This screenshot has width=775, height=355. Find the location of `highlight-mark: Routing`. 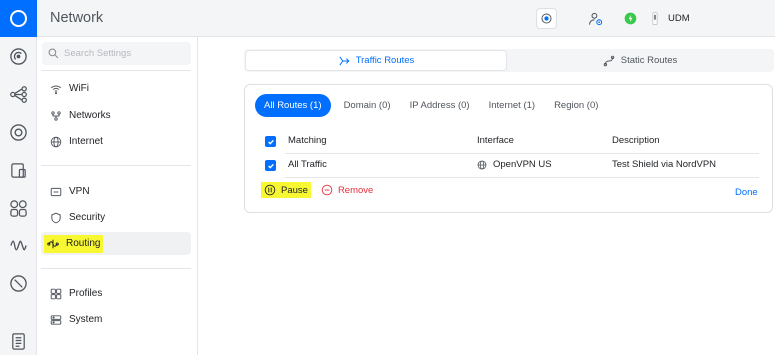

highlight-mark: Routing is located at coordinates (74, 243).